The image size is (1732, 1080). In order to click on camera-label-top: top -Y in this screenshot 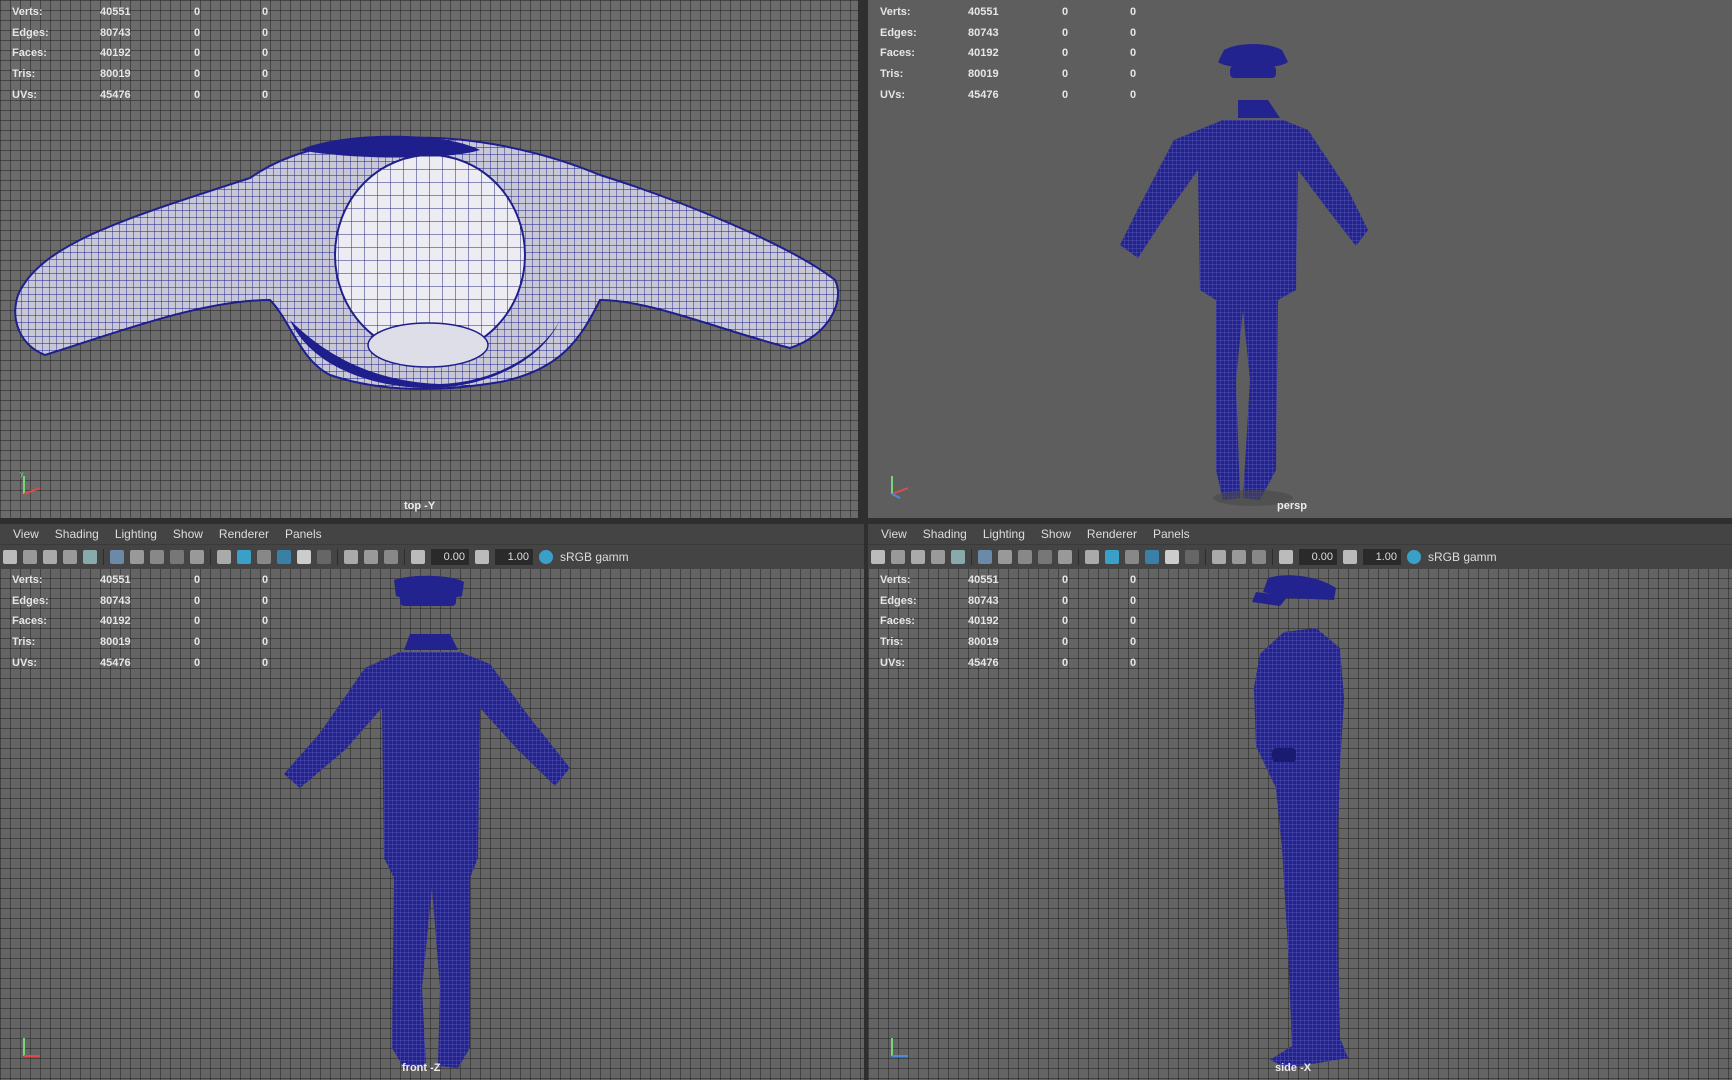, I will do `click(420, 506)`.